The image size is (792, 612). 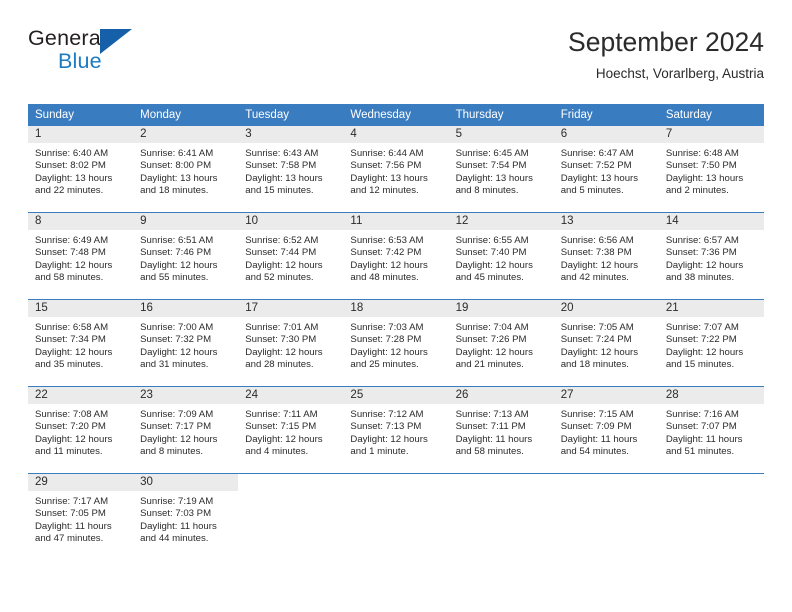 What do you see at coordinates (386, 427) in the screenshot?
I see `sunset-text: Sunset: 7:13 PM` at bounding box center [386, 427].